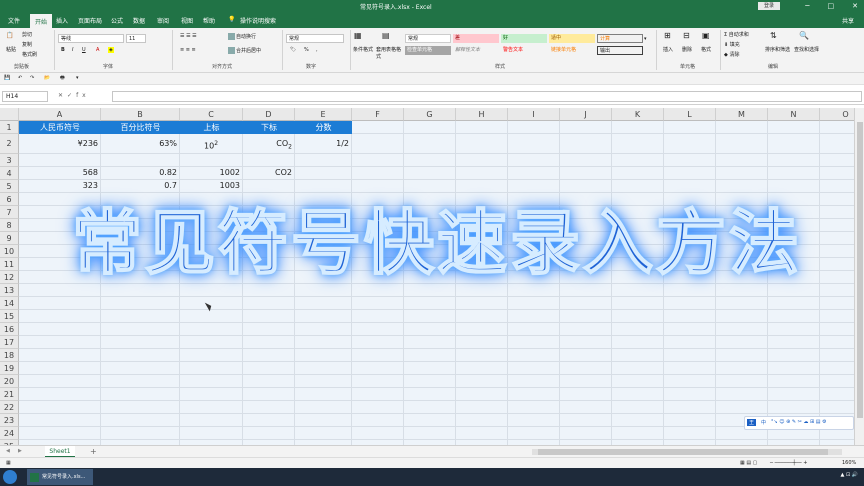 The image size is (864, 486). Describe the element at coordinates (140, 172) in the screenshot. I see `cell-b4: 0.82` at that location.